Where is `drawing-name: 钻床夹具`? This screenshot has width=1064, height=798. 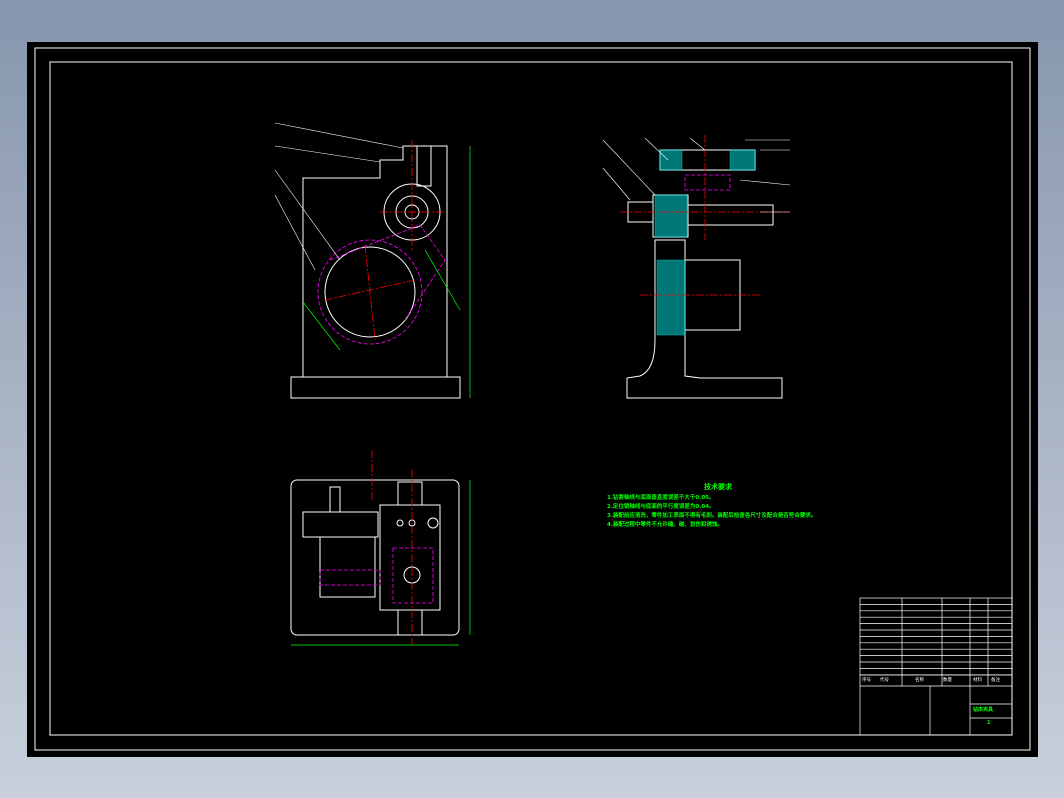 drawing-name: 钻床夹具 is located at coordinates (983, 710).